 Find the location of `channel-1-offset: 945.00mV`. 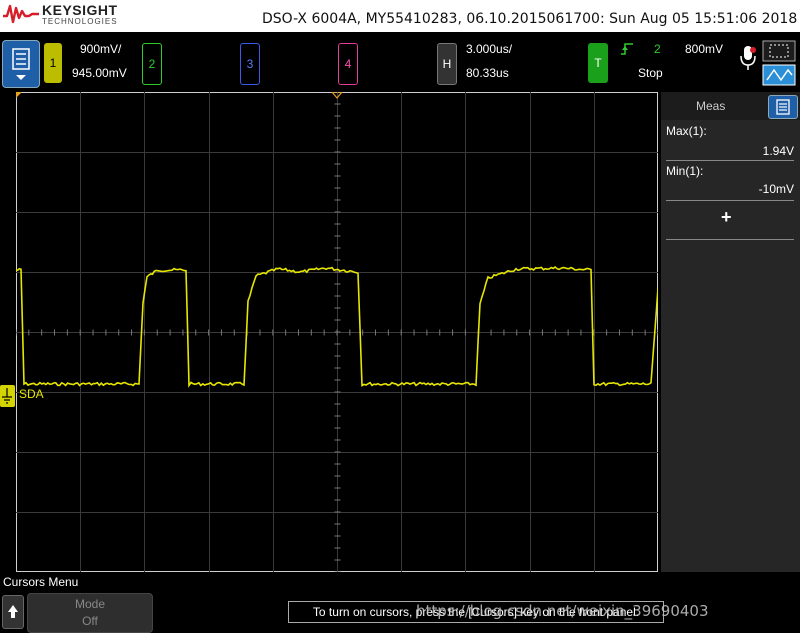

channel-1-offset: 945.00mV is located at coordinates (99, 73).